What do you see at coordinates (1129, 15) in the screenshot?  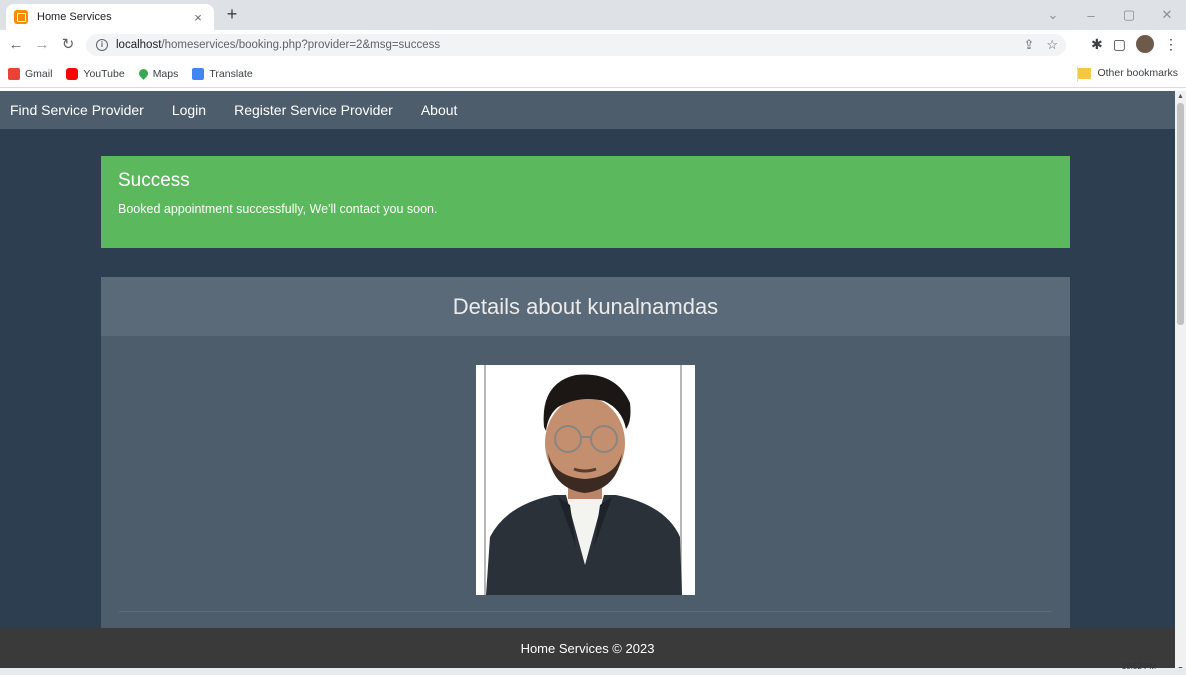 I see `maximize-icon: ▢` at bounding box center [1129, 15].